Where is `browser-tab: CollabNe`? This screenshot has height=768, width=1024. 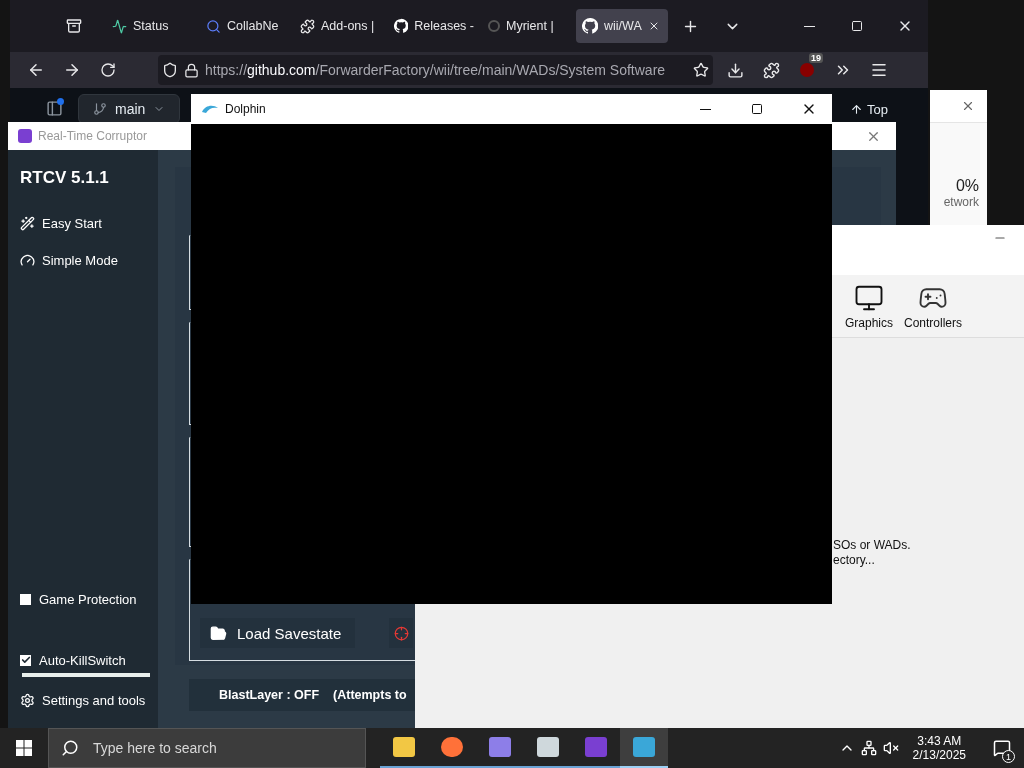 browser-tab: CollabNe is located at coordinates (246, 26).